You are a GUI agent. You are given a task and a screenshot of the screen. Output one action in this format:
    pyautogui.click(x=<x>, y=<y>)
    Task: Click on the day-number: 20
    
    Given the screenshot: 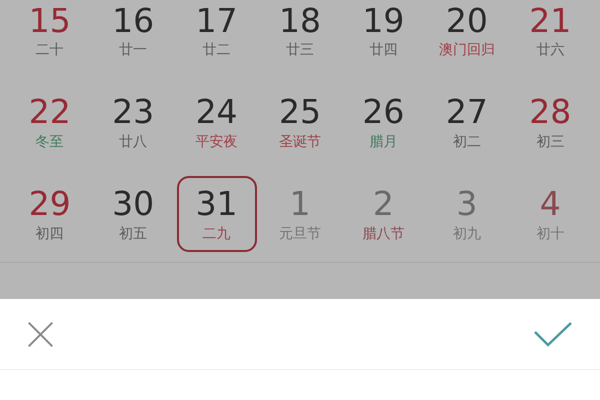 What is the action you would take?
    pyautogui.click(x=467, y=21)
    